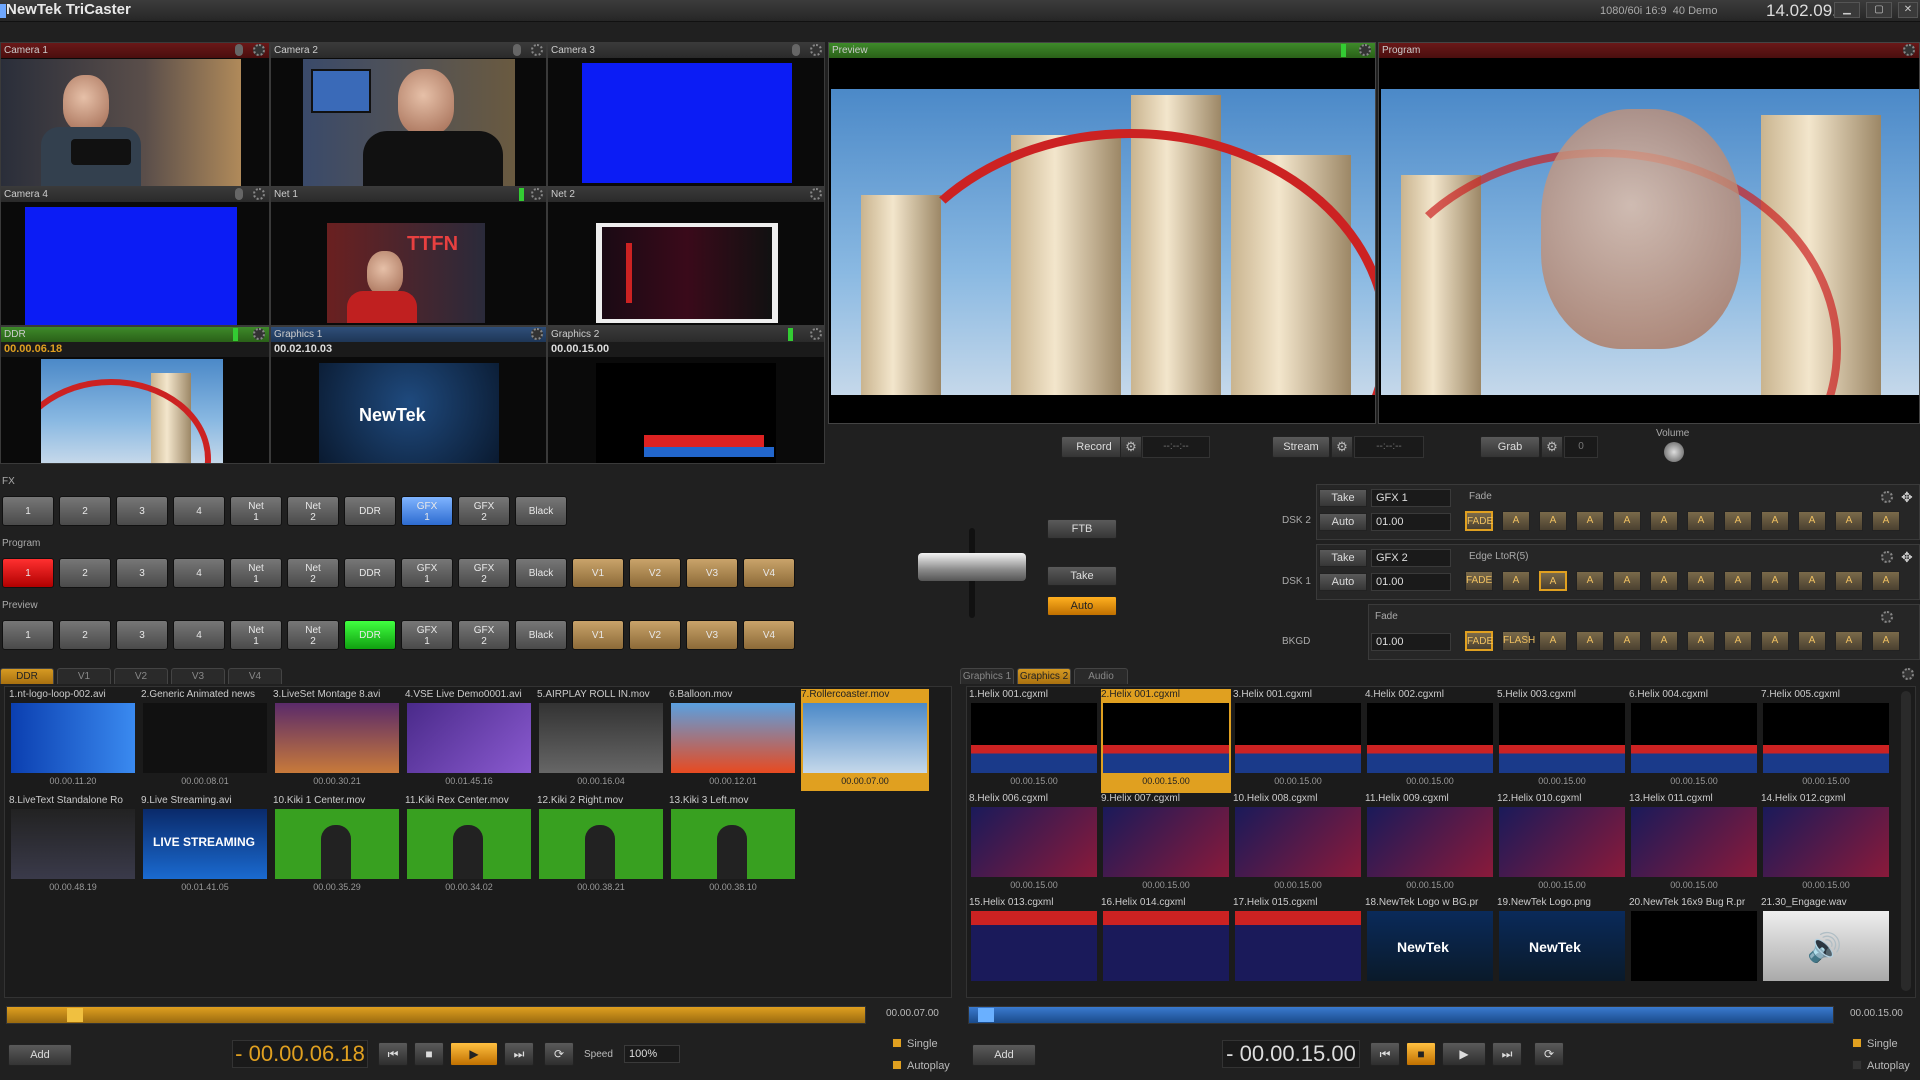  I want to click on monitor-camera-3: Camera 3, so click(686, 116).